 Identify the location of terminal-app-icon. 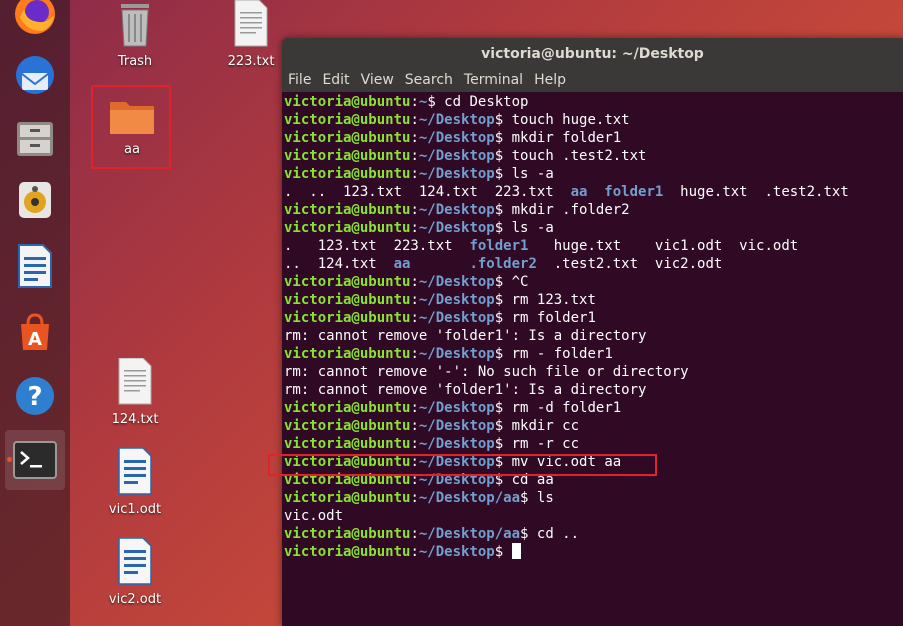
(35, 460).